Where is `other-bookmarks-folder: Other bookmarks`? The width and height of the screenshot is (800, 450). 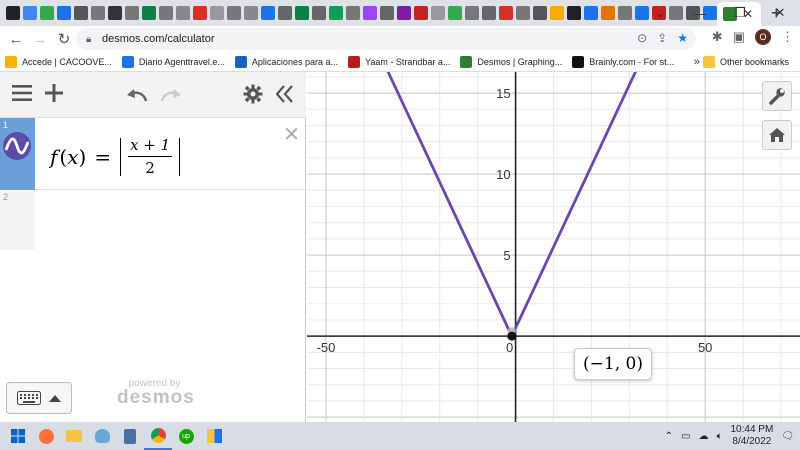
other-bookmarks-folder: Other bookmarks is located at coordinates (746, 61).